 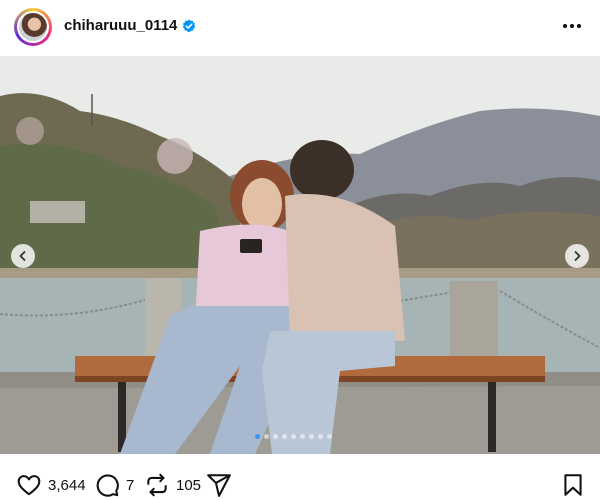 I want to click on woman-face, so click(x=262, y=204).